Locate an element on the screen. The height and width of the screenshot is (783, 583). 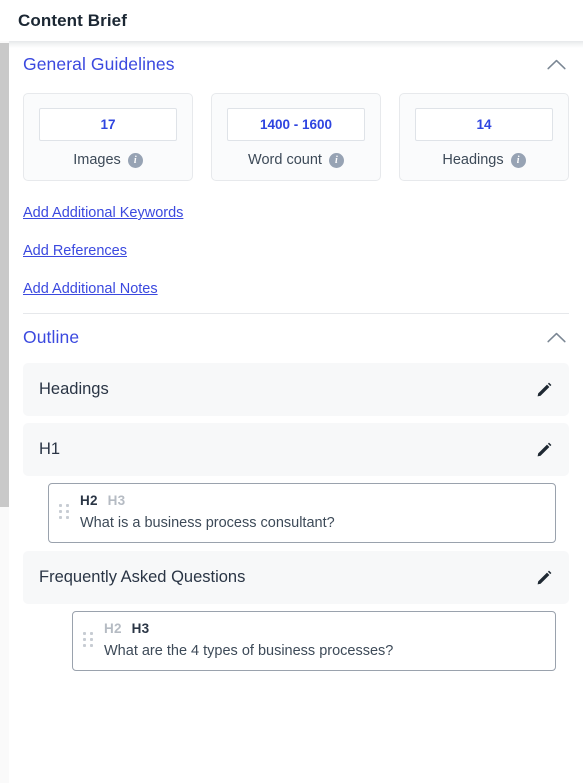
outline-row-label: Frequently Asked Questions is located at coordinates (142, 577).